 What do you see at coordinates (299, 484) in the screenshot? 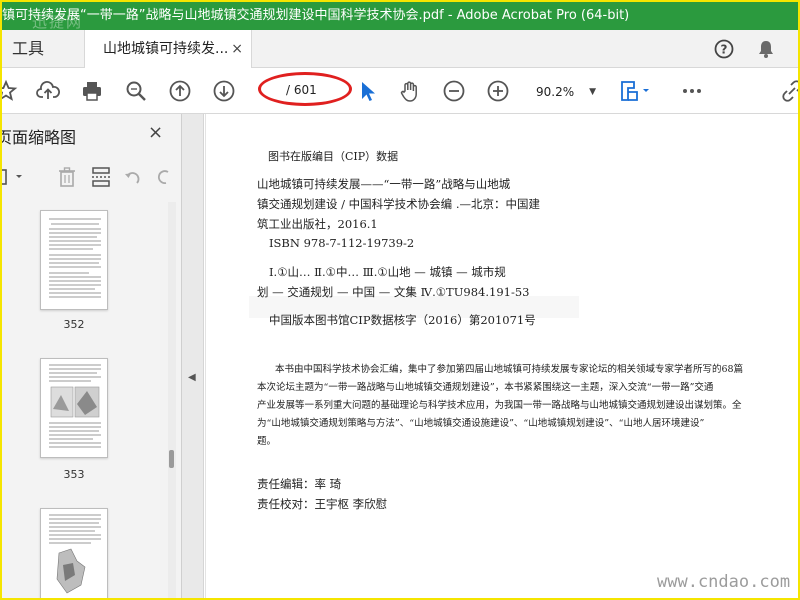
I see `editor-line: 责任编辑：率 琦` at bounding box center [299, 484].